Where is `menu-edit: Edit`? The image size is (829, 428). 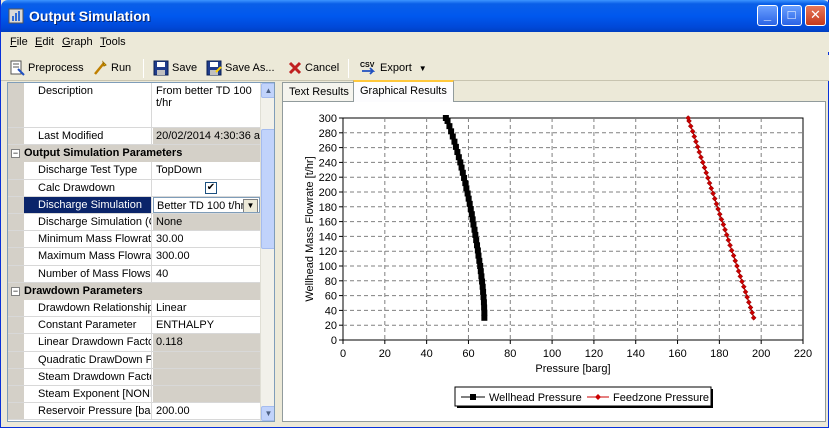
menu-edit: Edit is located at coordinates (44, 42).